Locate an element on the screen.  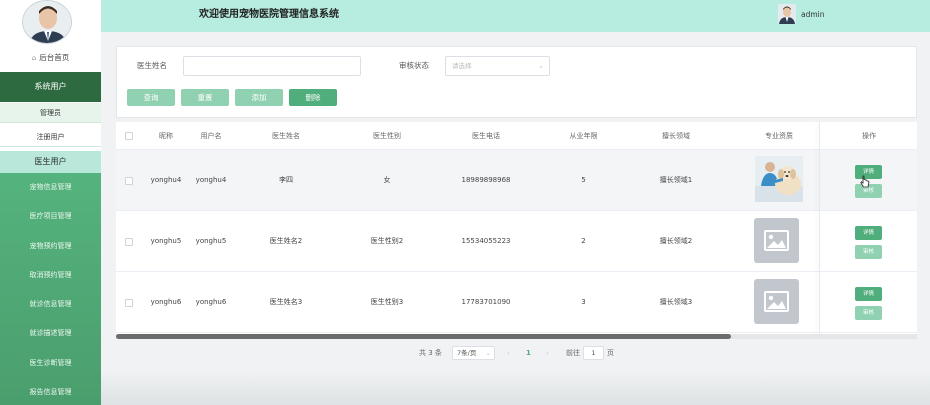
mouse-cursor-icon is located at coordinates (865, 182).